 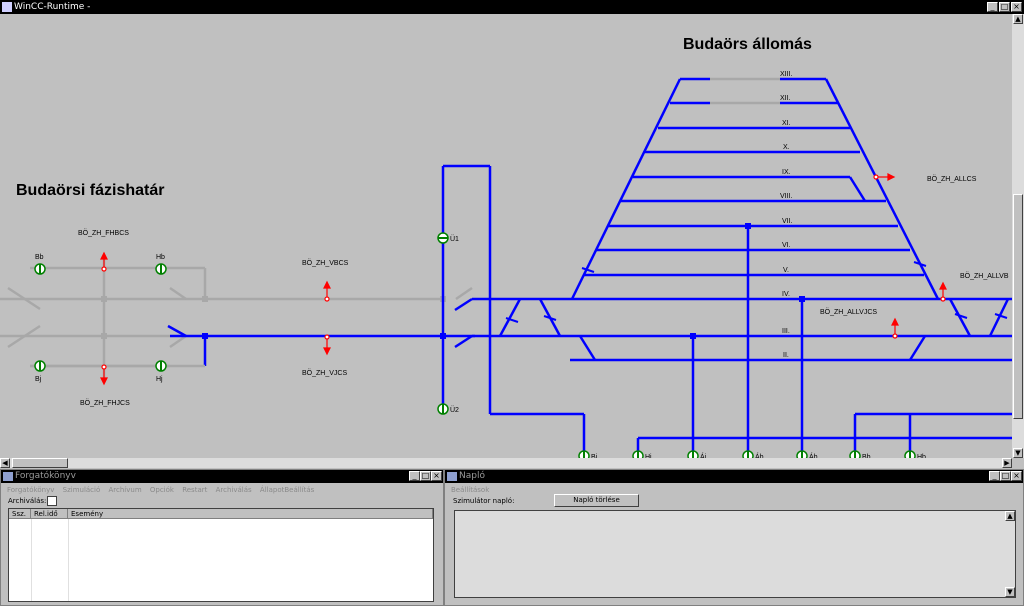 What do you see at coordinates (786, 355) in the screenshot?
I see `track-label: II.` at bounding box center [786, 355].